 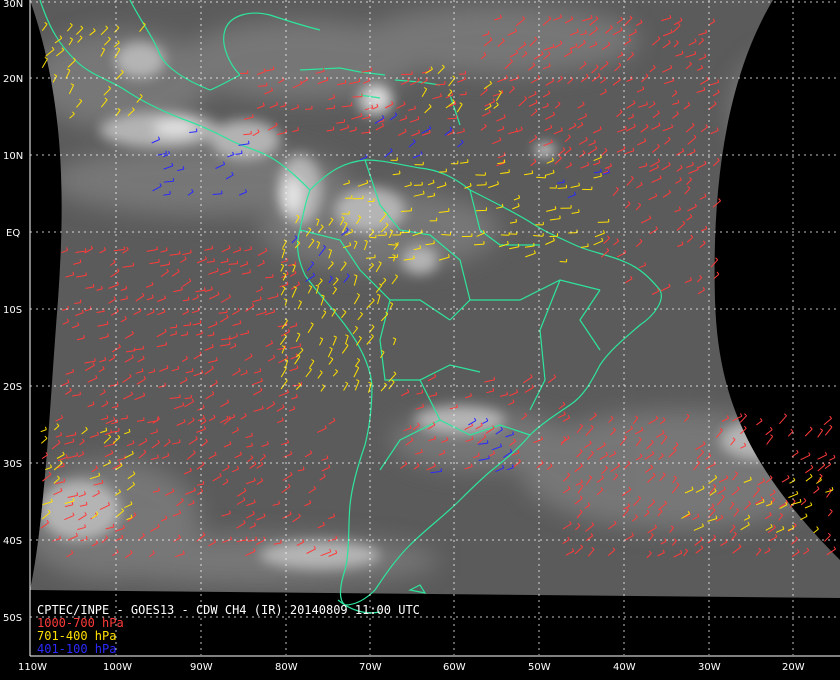 What do you see at coordinates (370, 667) in the screenshot?
I see `lon-label-70w: 70W` at bounding box center [370, 667].